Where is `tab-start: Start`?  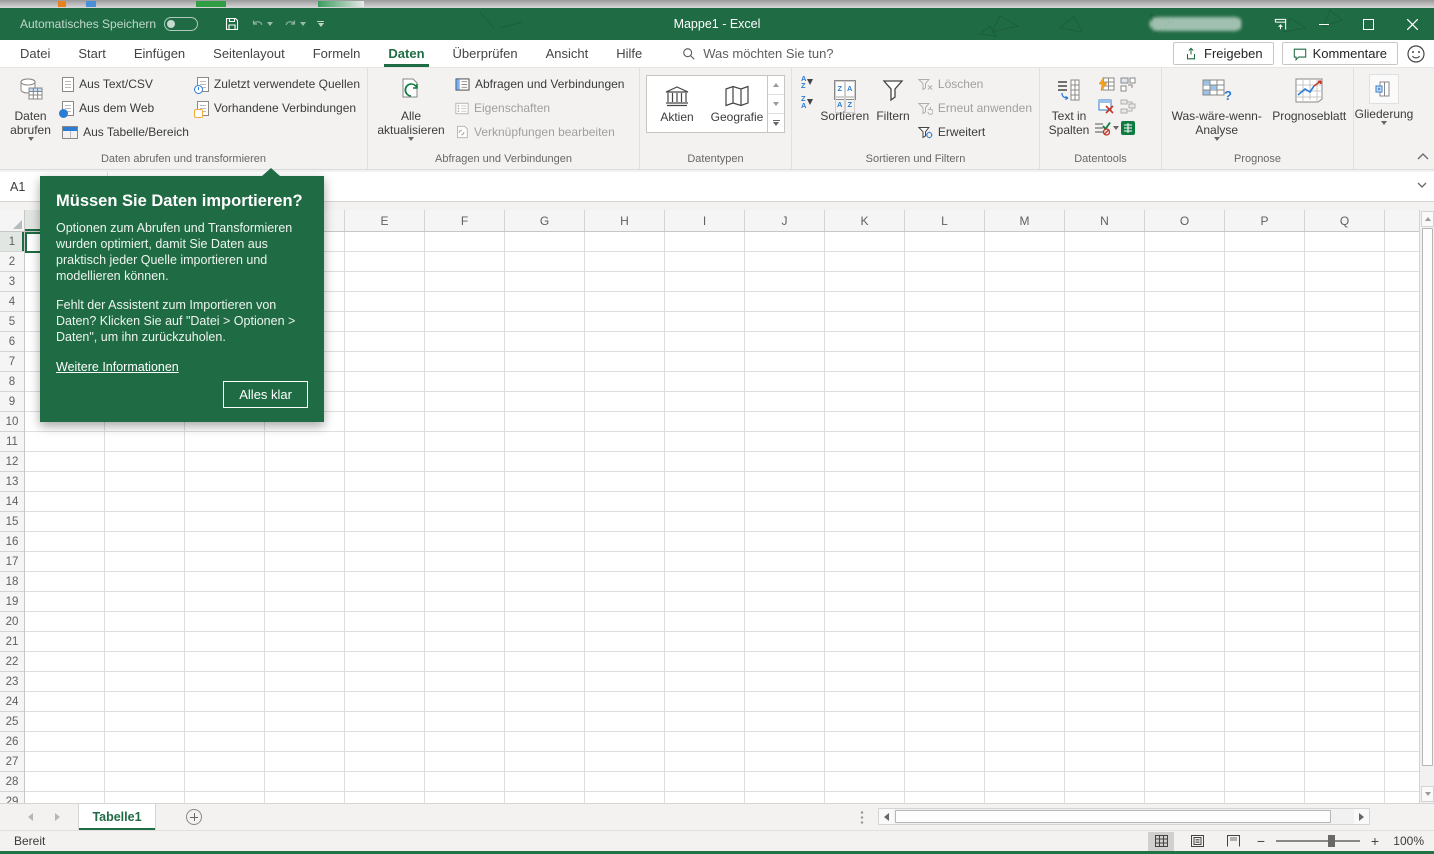
tab-start: Start is located at coordinates (91, 53).